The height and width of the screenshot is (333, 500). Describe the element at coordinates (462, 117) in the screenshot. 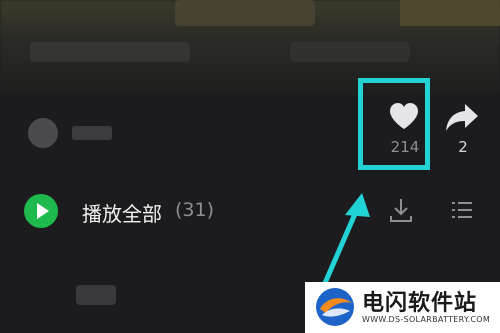

I see `share-icon` at that location.